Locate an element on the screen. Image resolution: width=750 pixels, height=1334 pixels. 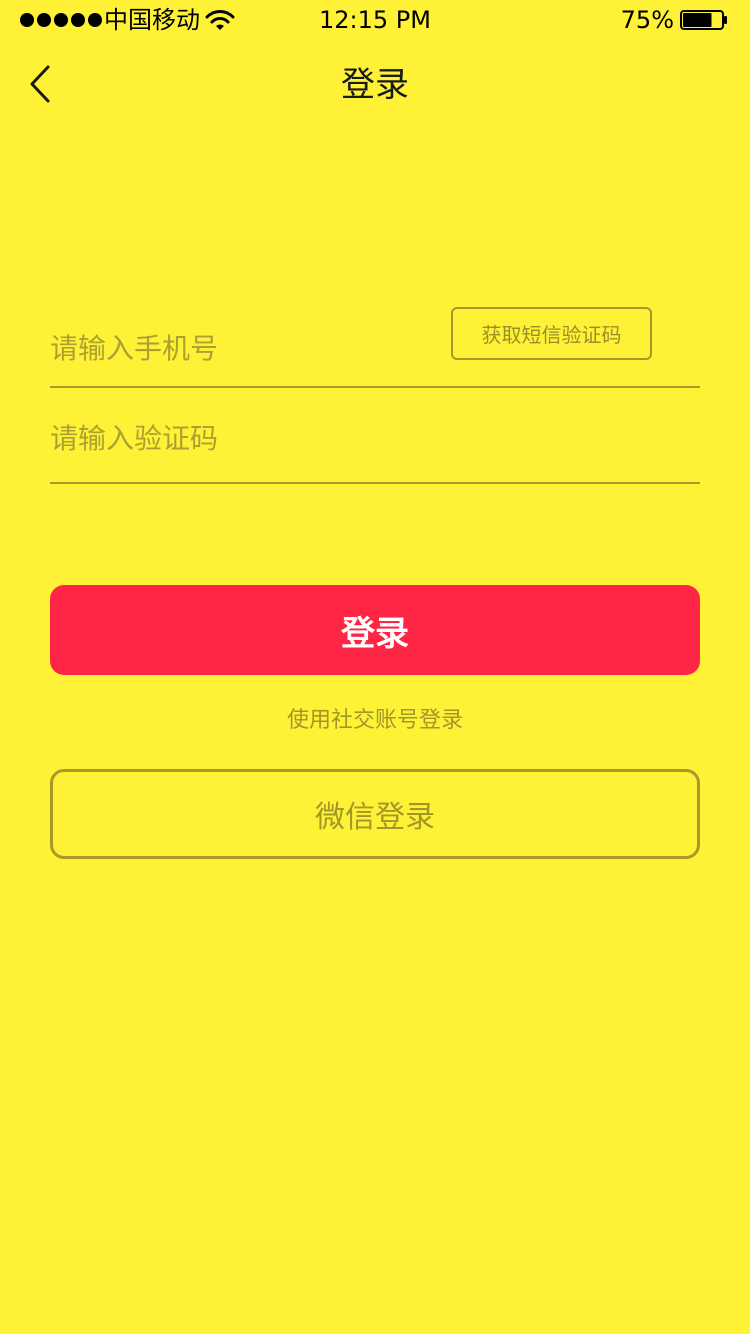
phone-input is located at coordinates (245, 348).